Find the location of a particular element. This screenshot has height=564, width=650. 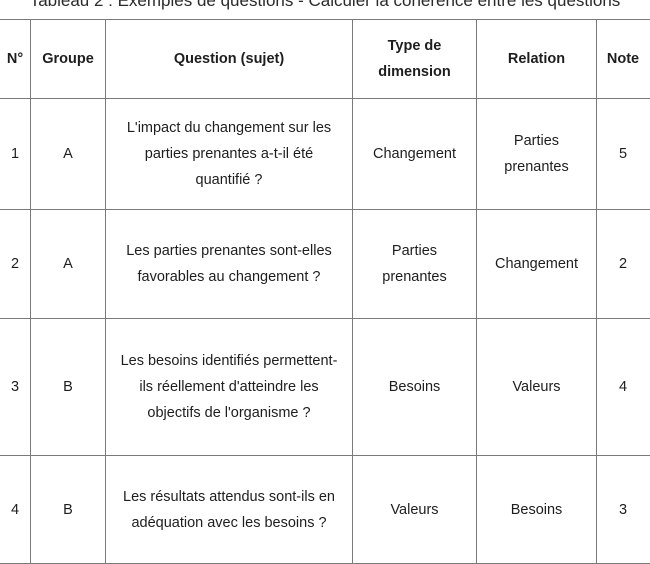

cell-num: 3 is located at coordinates (15, 387).